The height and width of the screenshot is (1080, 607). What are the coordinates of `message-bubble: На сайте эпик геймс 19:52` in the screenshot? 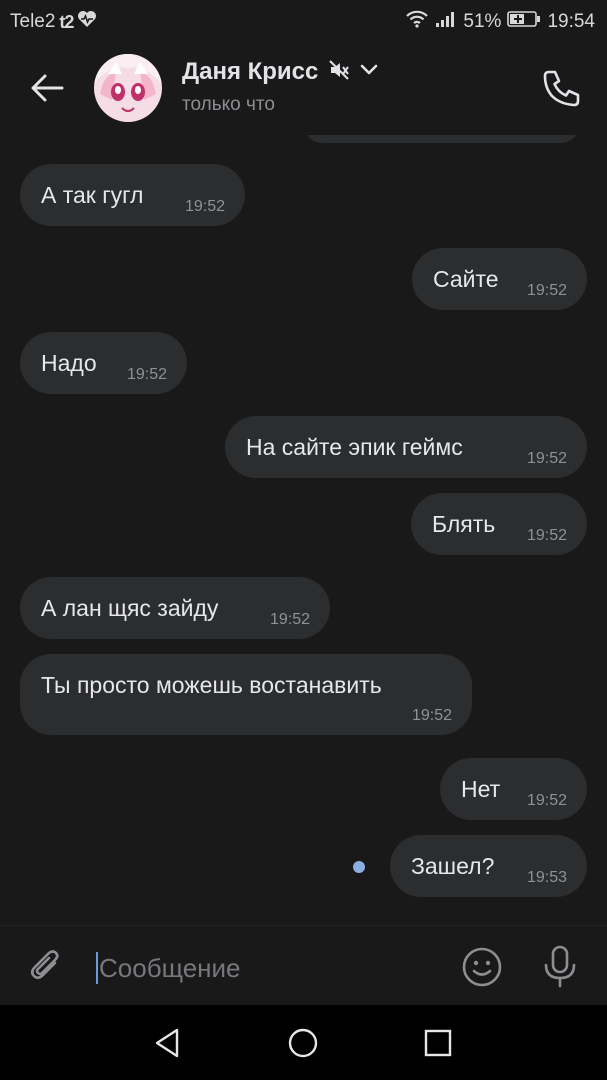 It's located at (406, 447).